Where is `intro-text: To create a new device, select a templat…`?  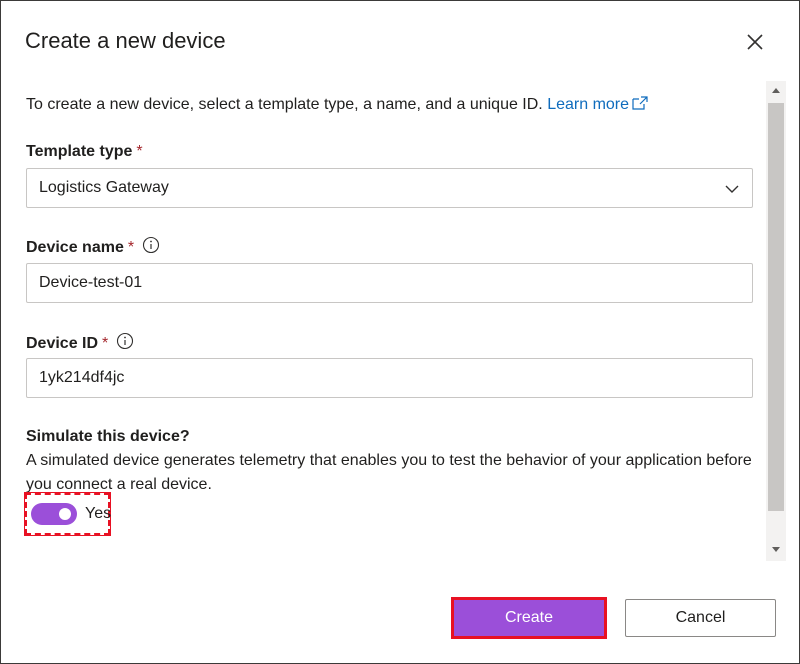 intro-text: To create a new device, select a templat… is located at coordinates (337, 105).